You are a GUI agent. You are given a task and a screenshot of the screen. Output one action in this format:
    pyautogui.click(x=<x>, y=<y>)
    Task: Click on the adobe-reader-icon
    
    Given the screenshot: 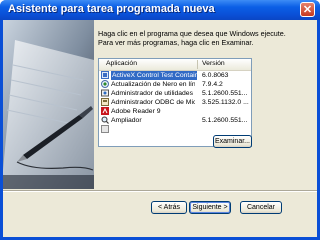 What is the action you would take?
    pyautogui.click(x=105, y=111)
    